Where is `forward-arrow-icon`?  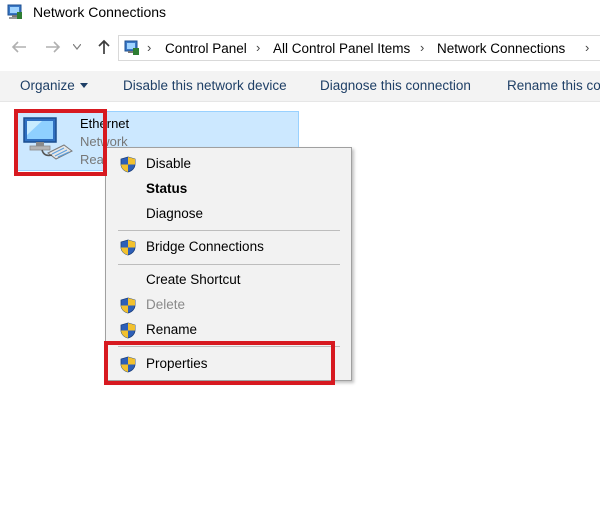 forward-arrow-icon is located at coordinates (53, 47).